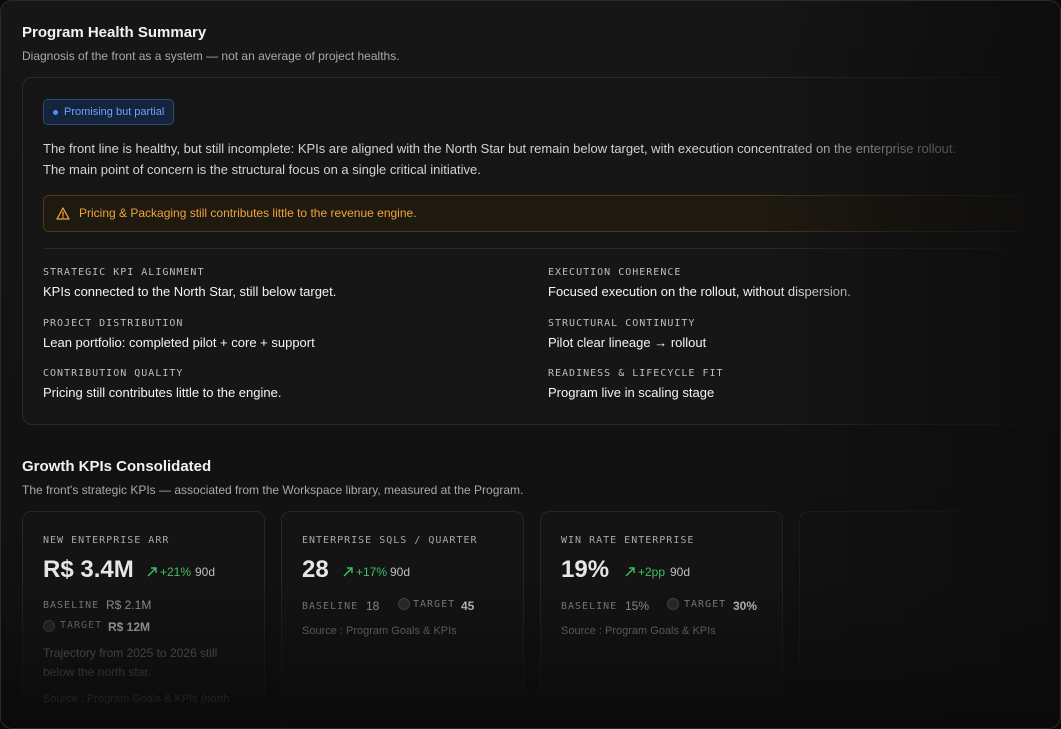 The image size is (1061, 729). Describe the element at coordinates (129, 627) in the screenshot. I see `target-value: R$ 12M` at that location.